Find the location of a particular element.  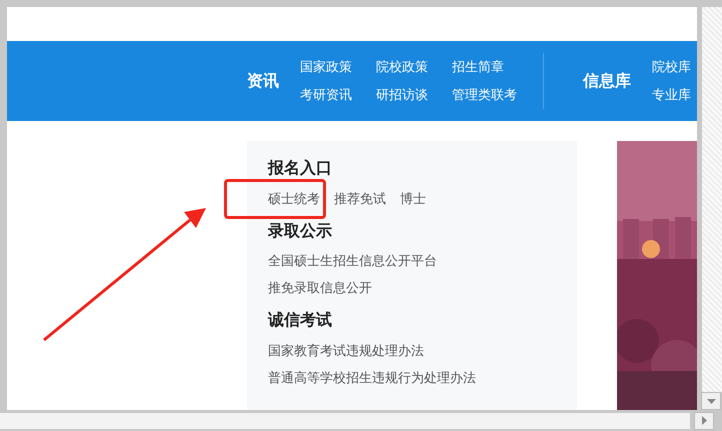

scroll-down-button is located at coordinates (711, 401).